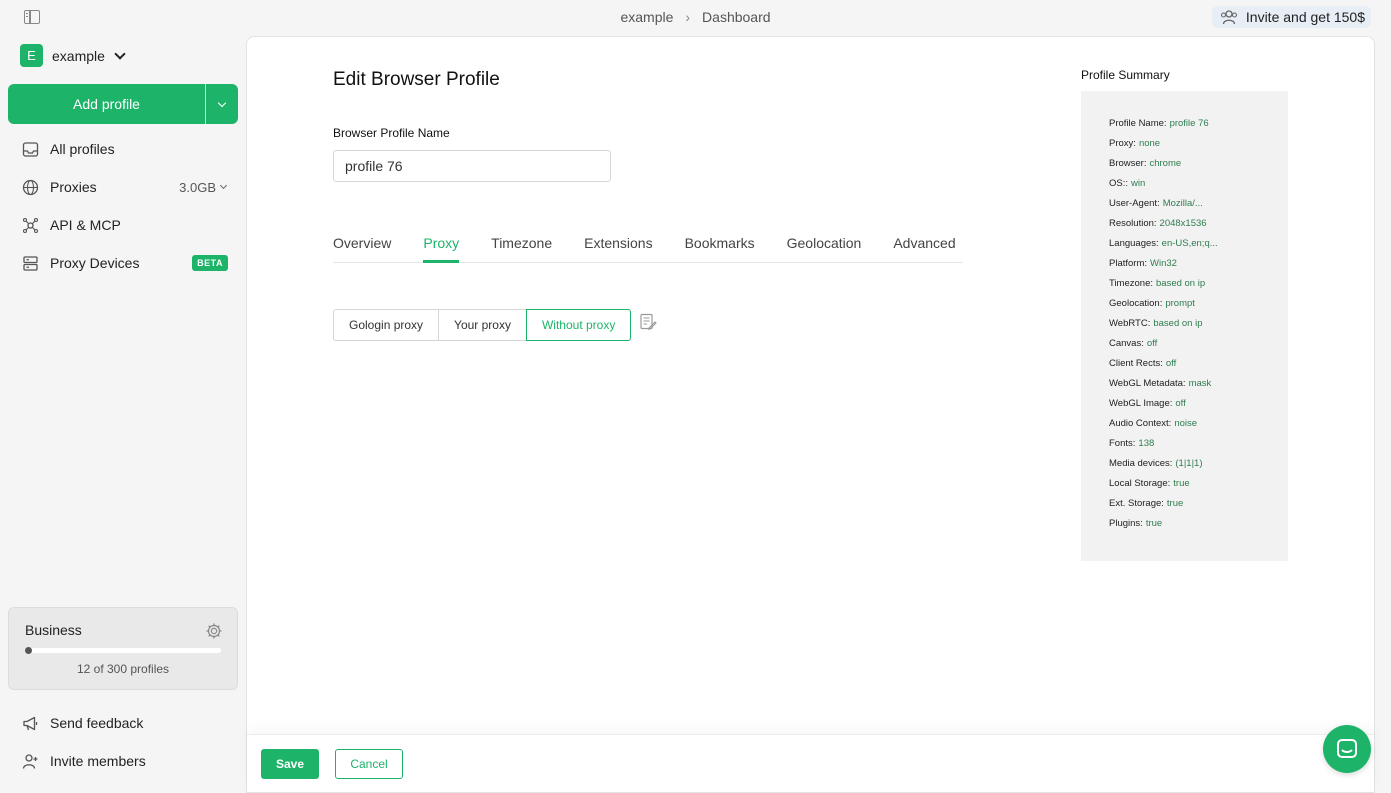 This screenshot has width=1391, height=793. I want to click on without-proxy-option: Without proxy, so click(578, 325).